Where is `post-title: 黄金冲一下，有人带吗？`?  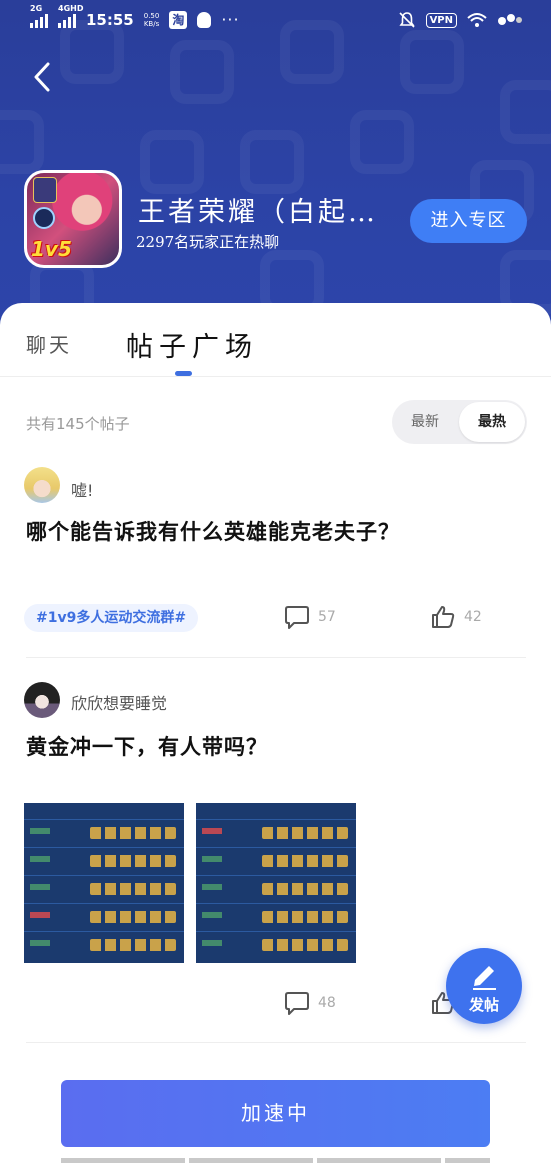 post-title: 黄金冲一下，有人带吗？ is located at coordinates (147, 746).